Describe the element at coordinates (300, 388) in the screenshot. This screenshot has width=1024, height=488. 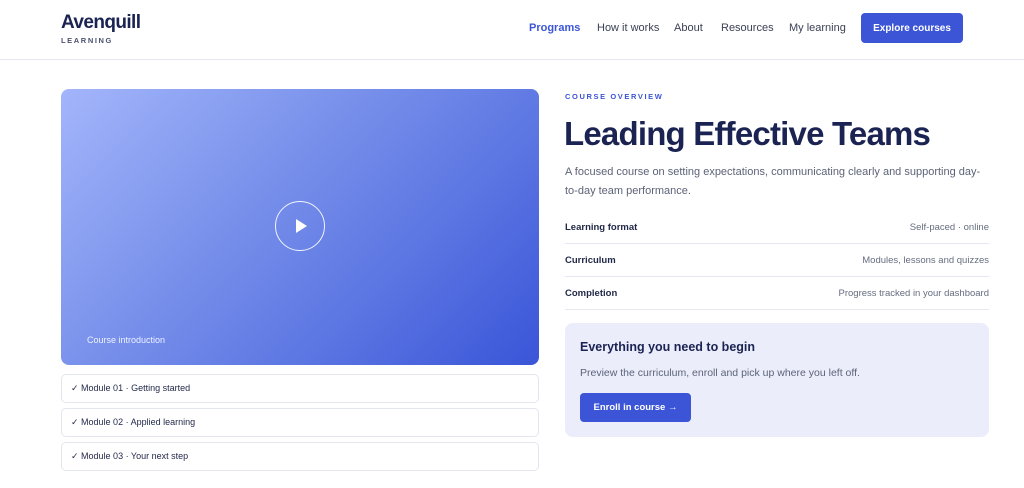
I see `module-item-01: ✓ Module 01 · Getting started` at that location.